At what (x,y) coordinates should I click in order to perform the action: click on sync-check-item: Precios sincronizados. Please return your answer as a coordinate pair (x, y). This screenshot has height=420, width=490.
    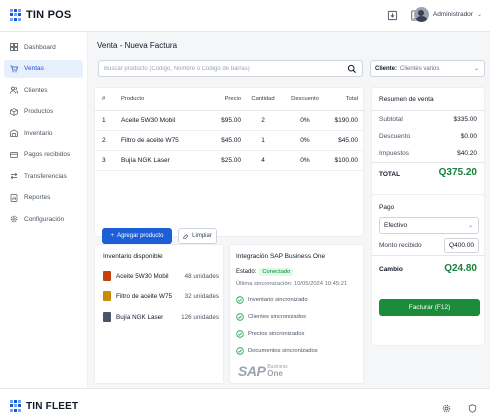
    Looking at the image, I should click on (270, 334).